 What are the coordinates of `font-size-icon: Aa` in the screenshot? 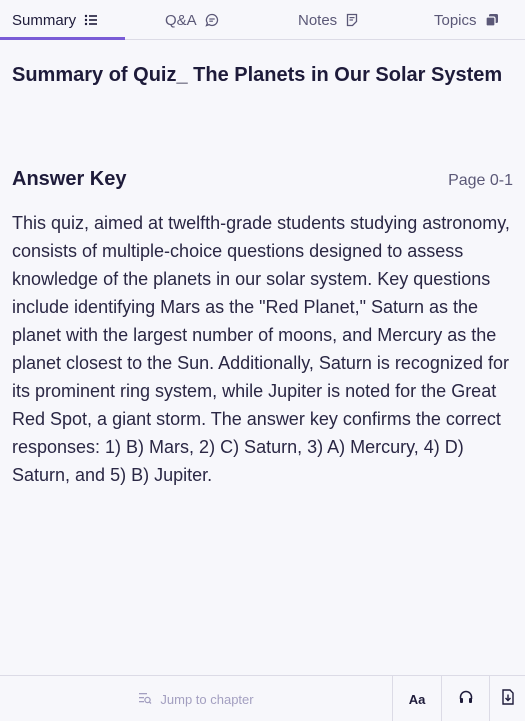 It's located at (417, 699).